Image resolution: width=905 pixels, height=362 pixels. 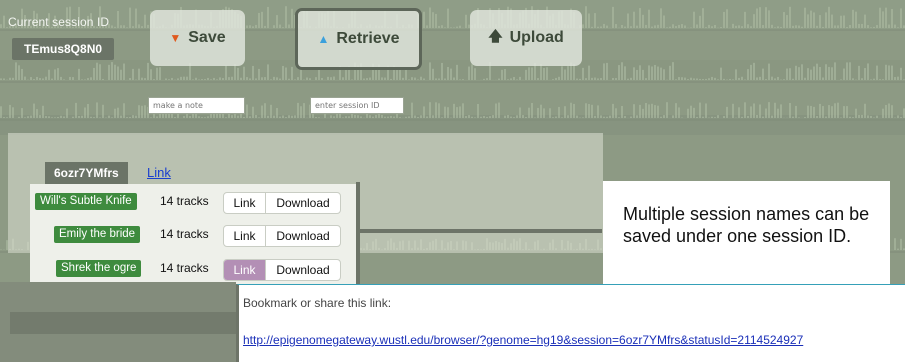 What do you see at coordinates (357, 105) in the screenshot?
I see `session-id-input` at bounding box center [357, 105].